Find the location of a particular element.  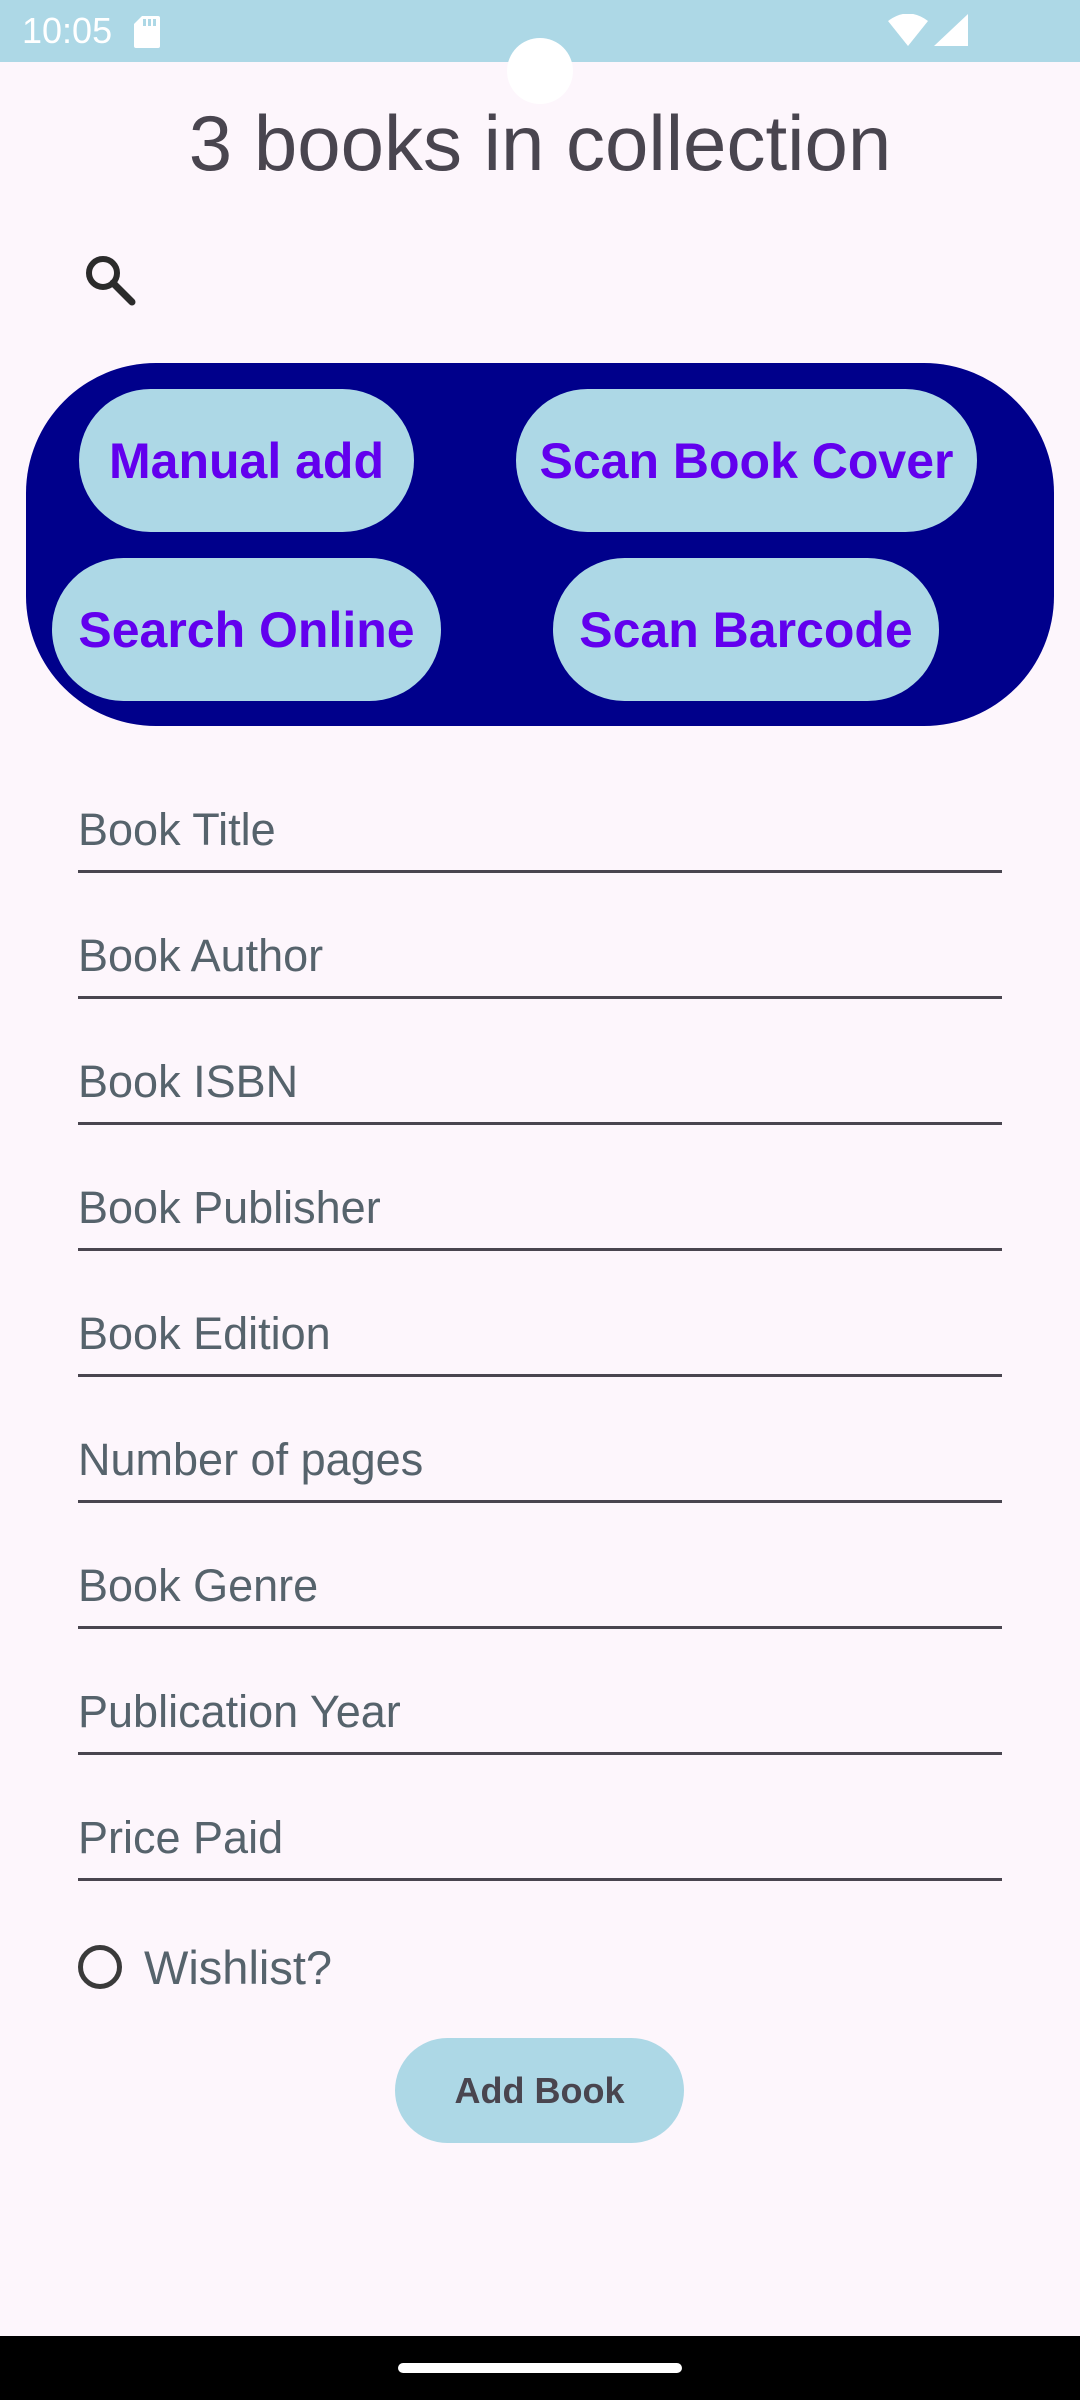

status-time: 10:05 is located at coordinates (67, 30).